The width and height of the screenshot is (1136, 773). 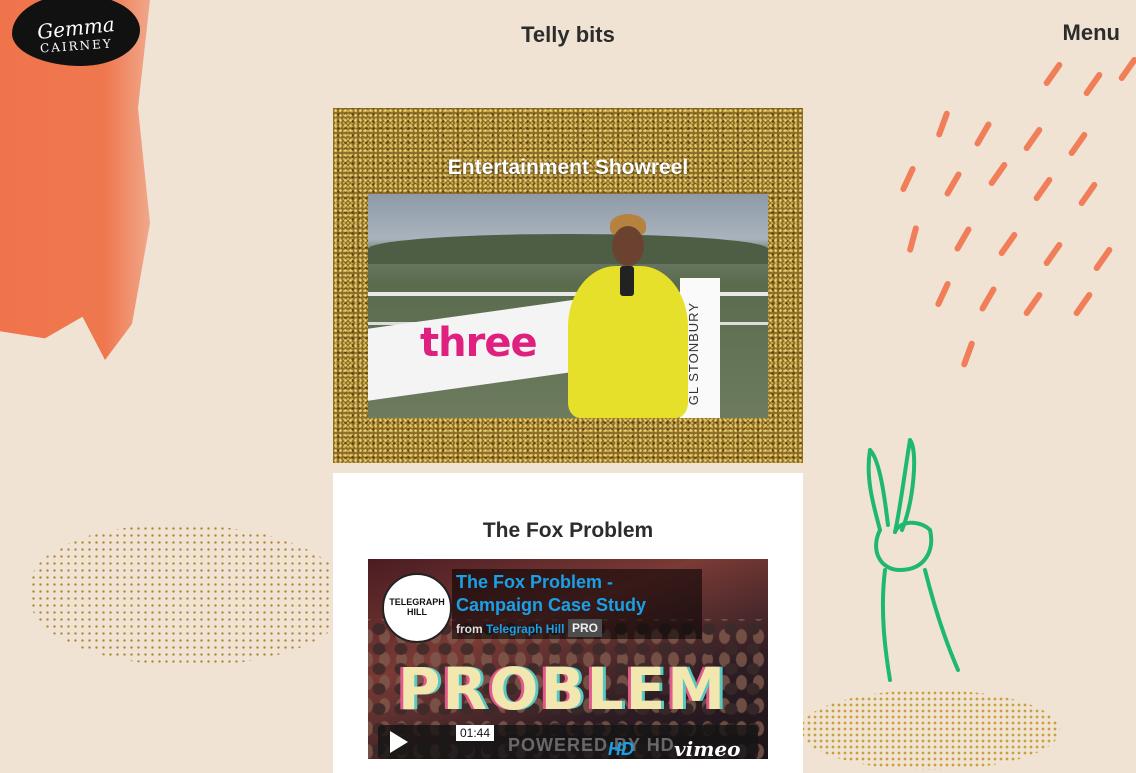 I want to click on vimeo-logo-link: vimeo, so click(x=707, y=748).